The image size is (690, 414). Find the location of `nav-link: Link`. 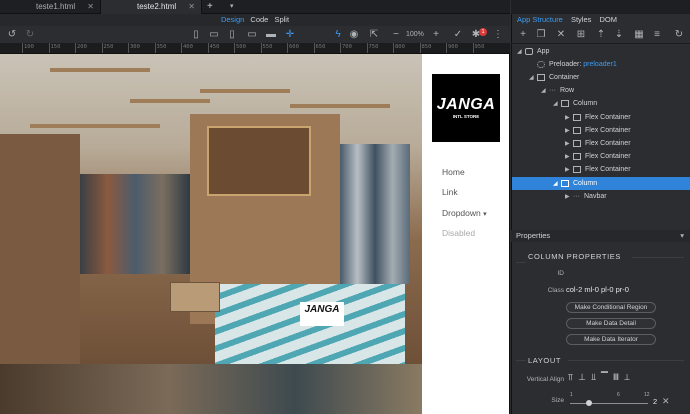

nav-link: Link is located at coordinates (450, 192).